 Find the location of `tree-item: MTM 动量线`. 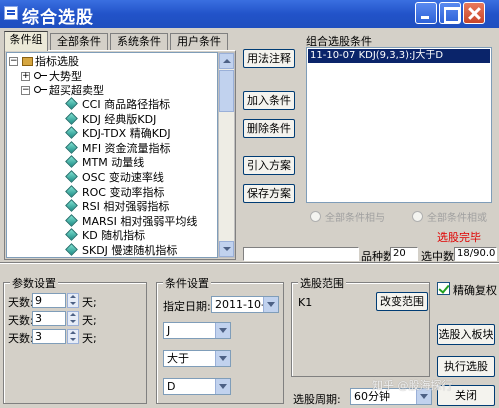

tree-item: MTM 动量线 is located at coordinates (105, 162).